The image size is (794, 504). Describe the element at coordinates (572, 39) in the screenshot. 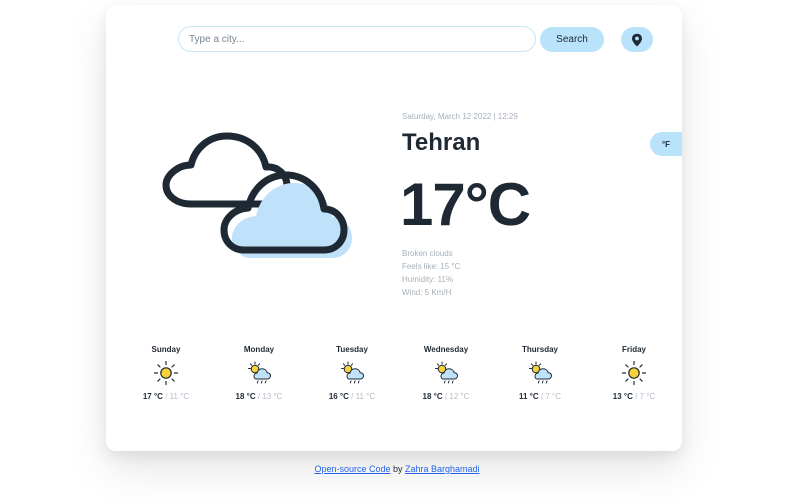

I see `search-button: Search` at that location.